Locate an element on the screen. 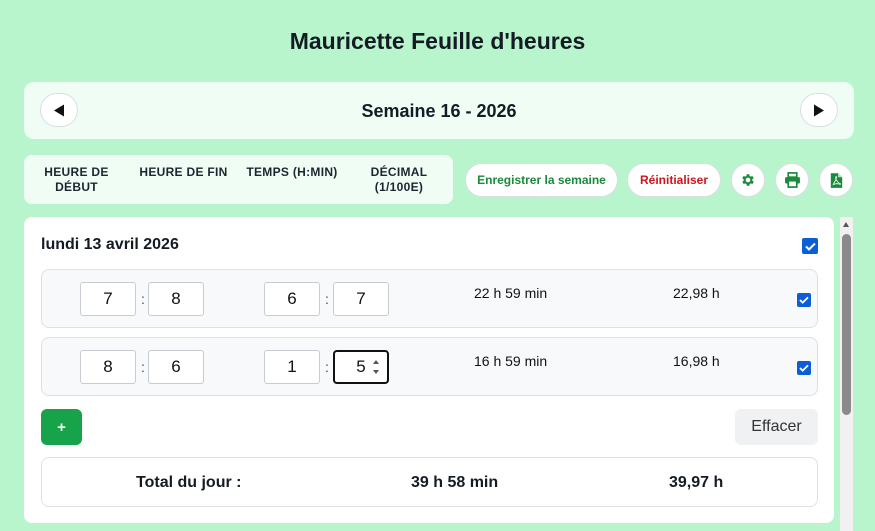 This screenshot has width=875, height=531. total-label: Total du jour : is located at coordinates (189, 482).